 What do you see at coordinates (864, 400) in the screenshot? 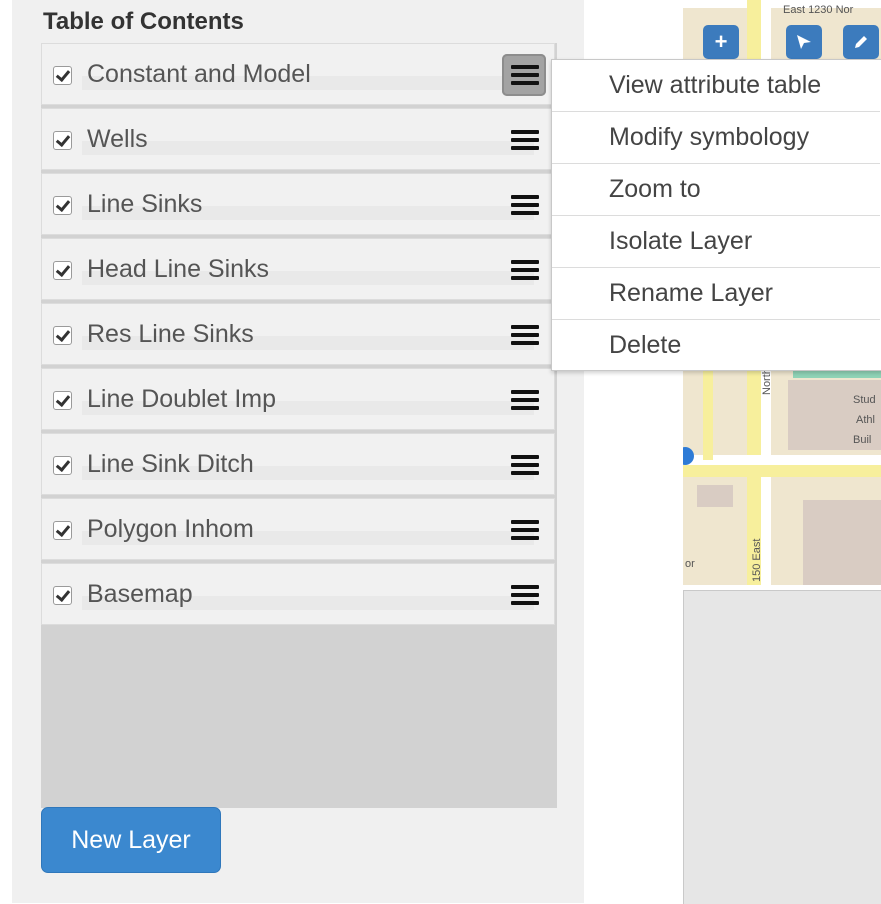
I see `map-building-label: Stud` at bounding box center [864, 400].